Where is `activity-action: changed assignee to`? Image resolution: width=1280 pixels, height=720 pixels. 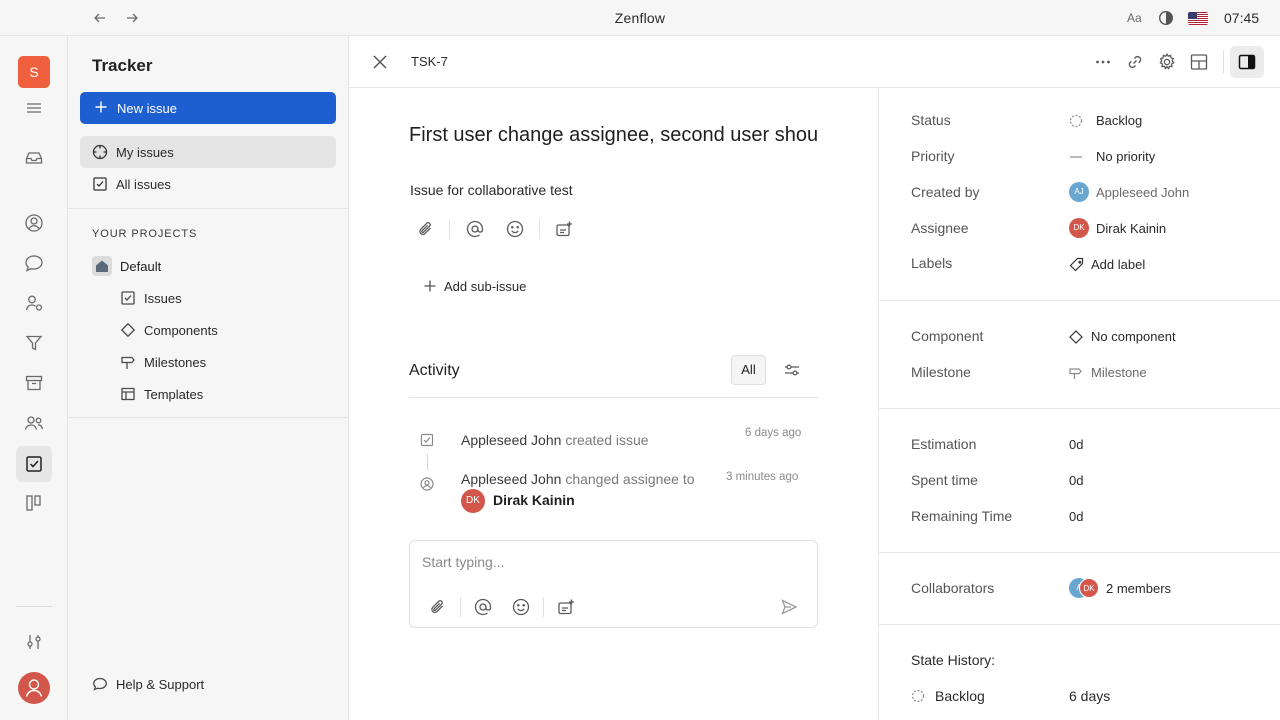 activity-action: changed assignee to is located at coordinates (630, 479).